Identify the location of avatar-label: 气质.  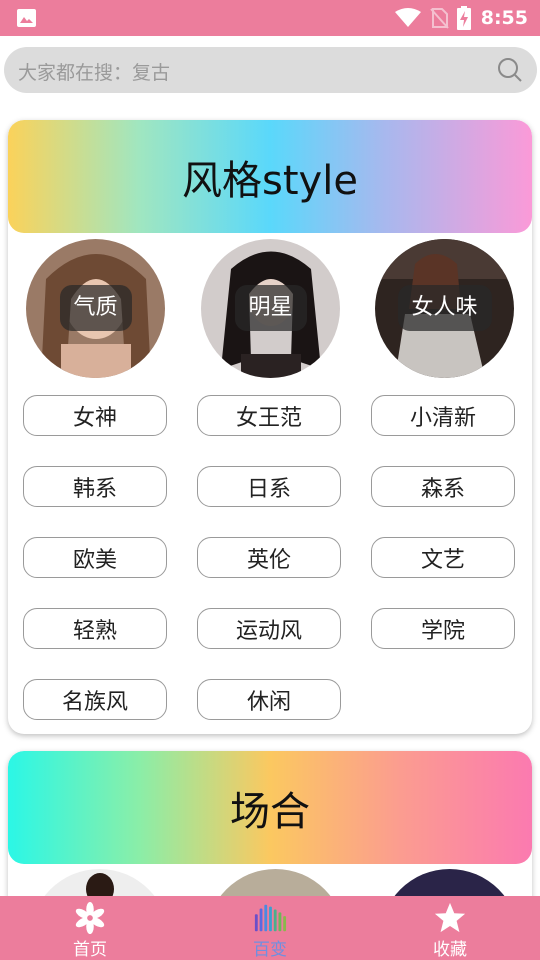
(95, 308).